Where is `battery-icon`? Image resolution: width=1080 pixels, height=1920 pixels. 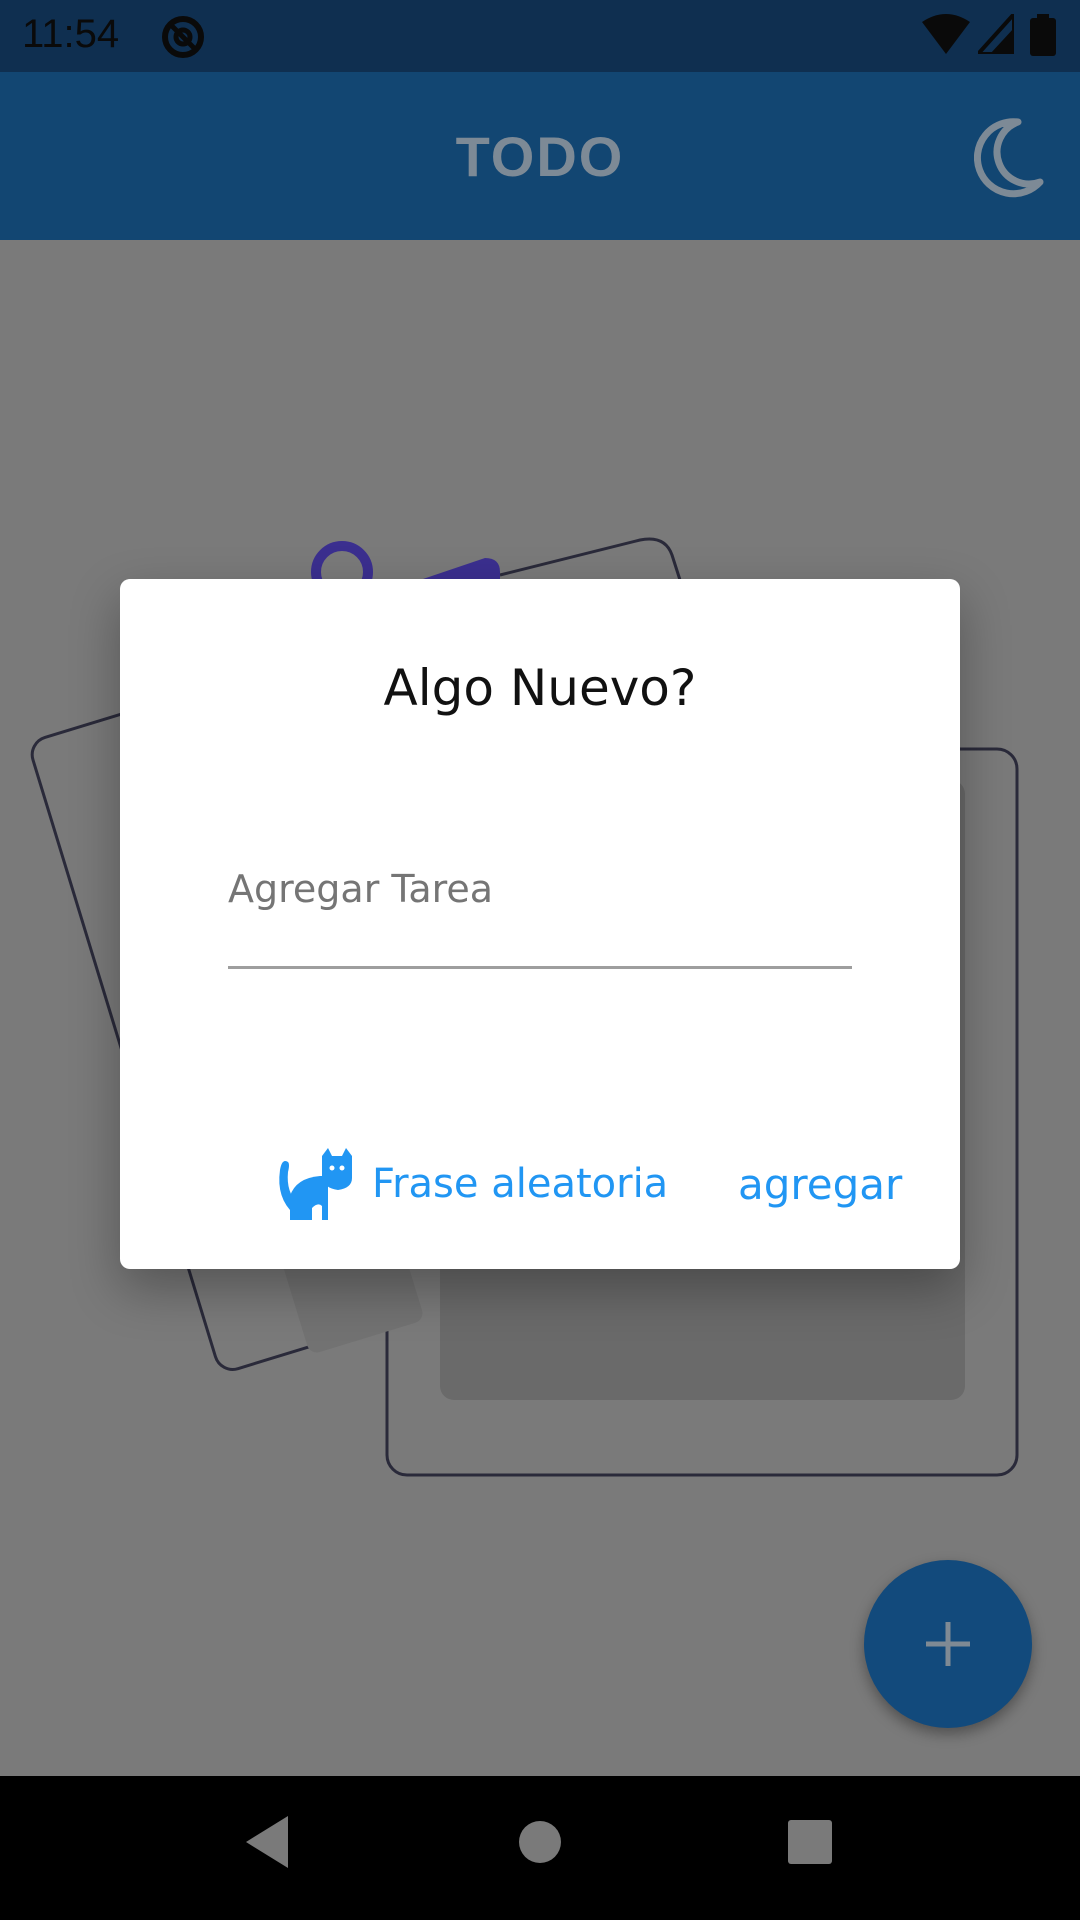
battery-icon is located at coordinates (1043, 35).